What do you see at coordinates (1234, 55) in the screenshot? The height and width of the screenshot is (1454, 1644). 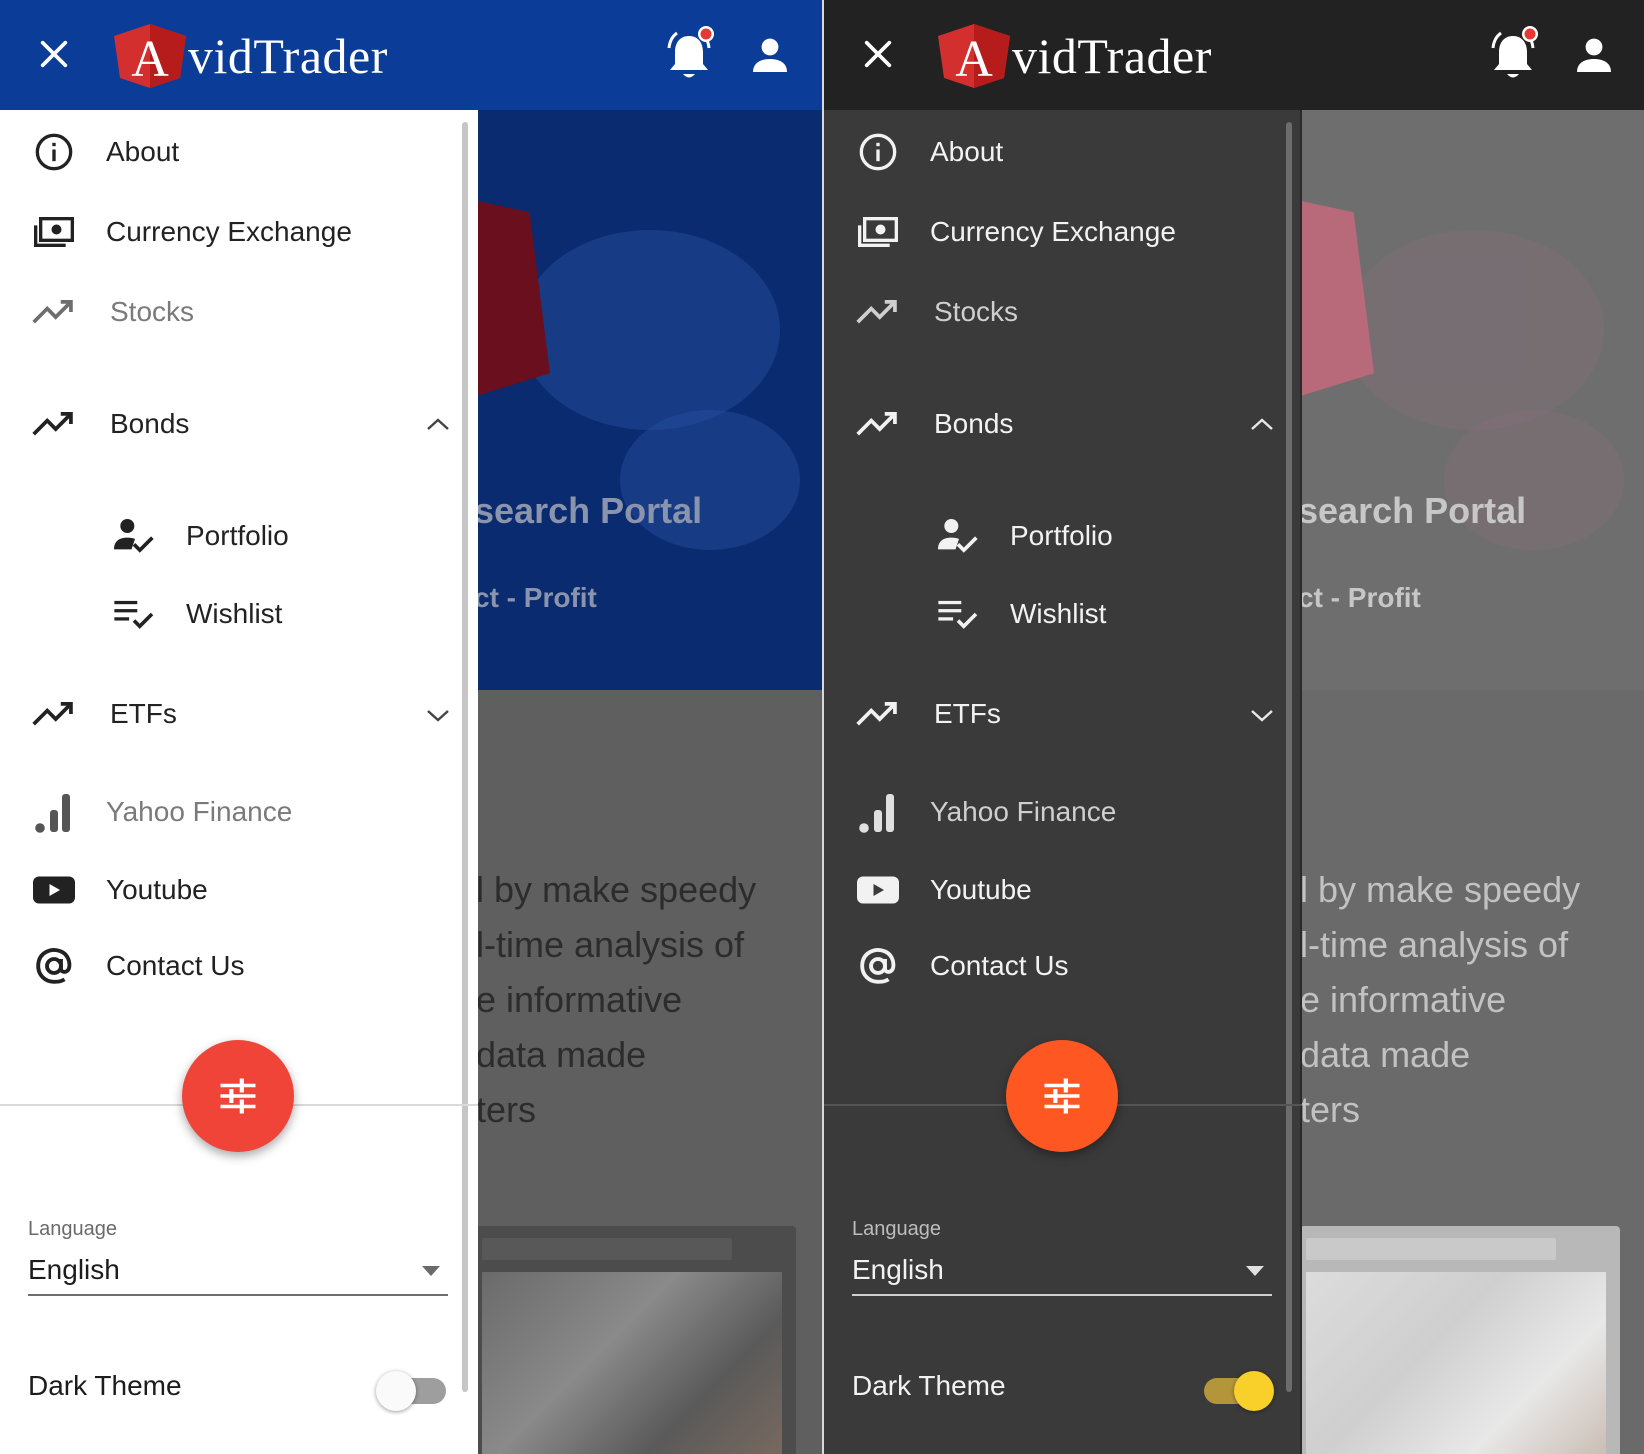 I see `app-toolbar: A vidTrader` at bounding box center [1234, 55].